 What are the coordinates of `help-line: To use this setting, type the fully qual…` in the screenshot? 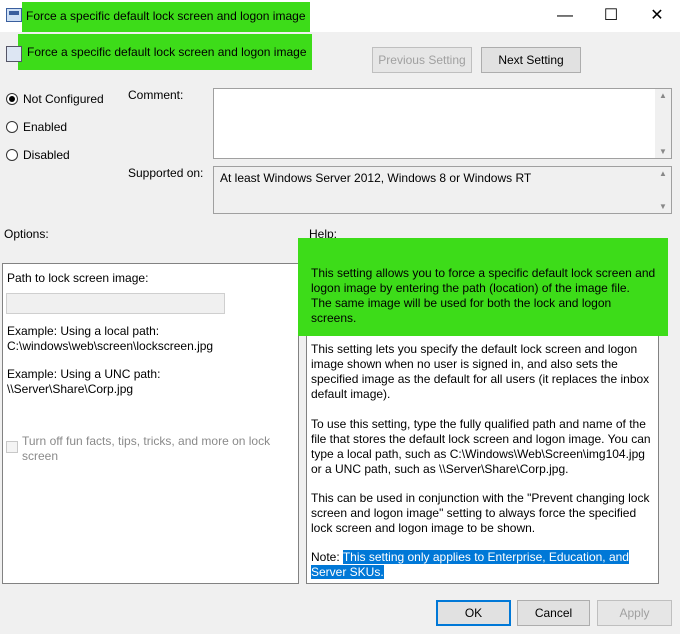 It's located at (478, 424).